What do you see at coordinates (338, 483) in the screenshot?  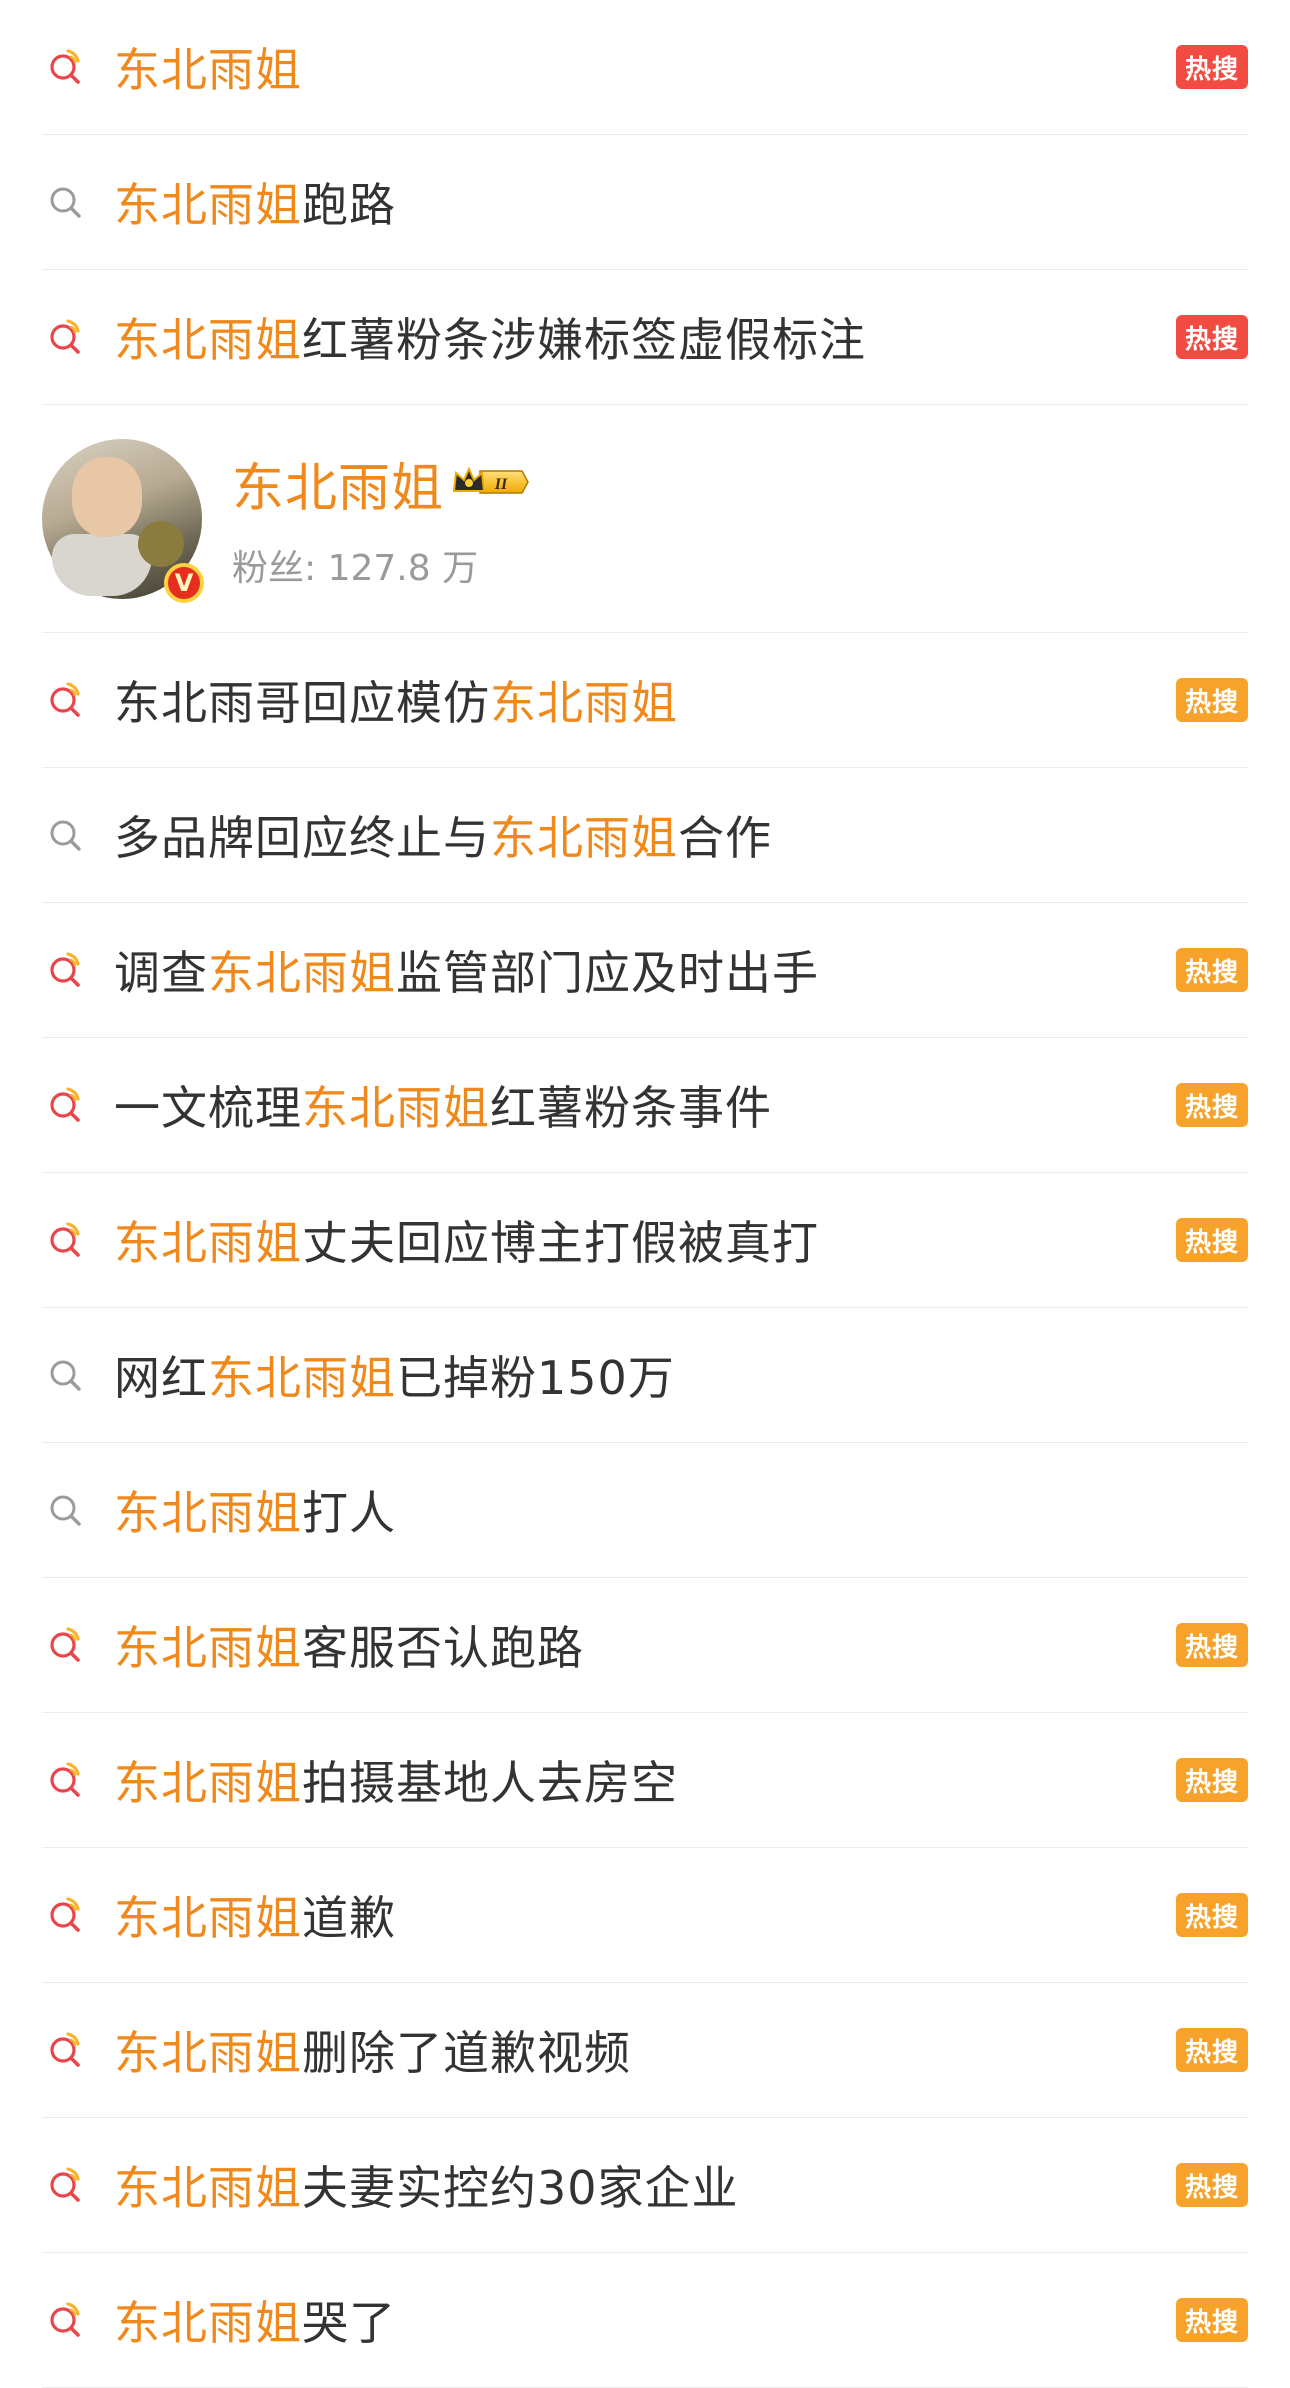 I see `user-name: 东北雨姐` at bounding box center [338, 483].